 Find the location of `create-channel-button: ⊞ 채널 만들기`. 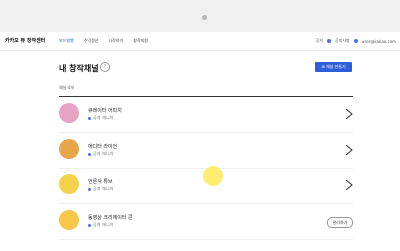

create-channel-button: ⊞ 채널 만들기 is located at coordinates (333, 67).